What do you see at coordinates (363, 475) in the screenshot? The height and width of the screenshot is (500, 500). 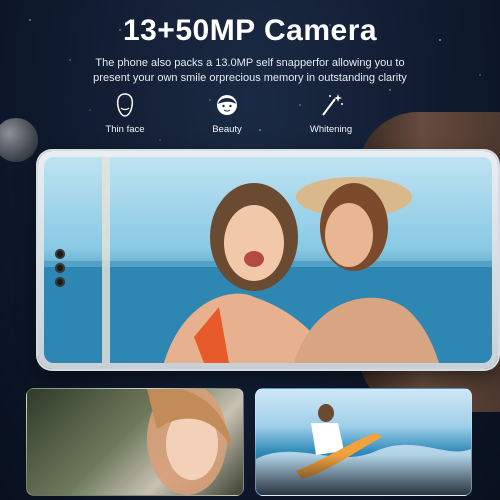 I see `city-skyline-shadow` at bounding box center [363, 475].